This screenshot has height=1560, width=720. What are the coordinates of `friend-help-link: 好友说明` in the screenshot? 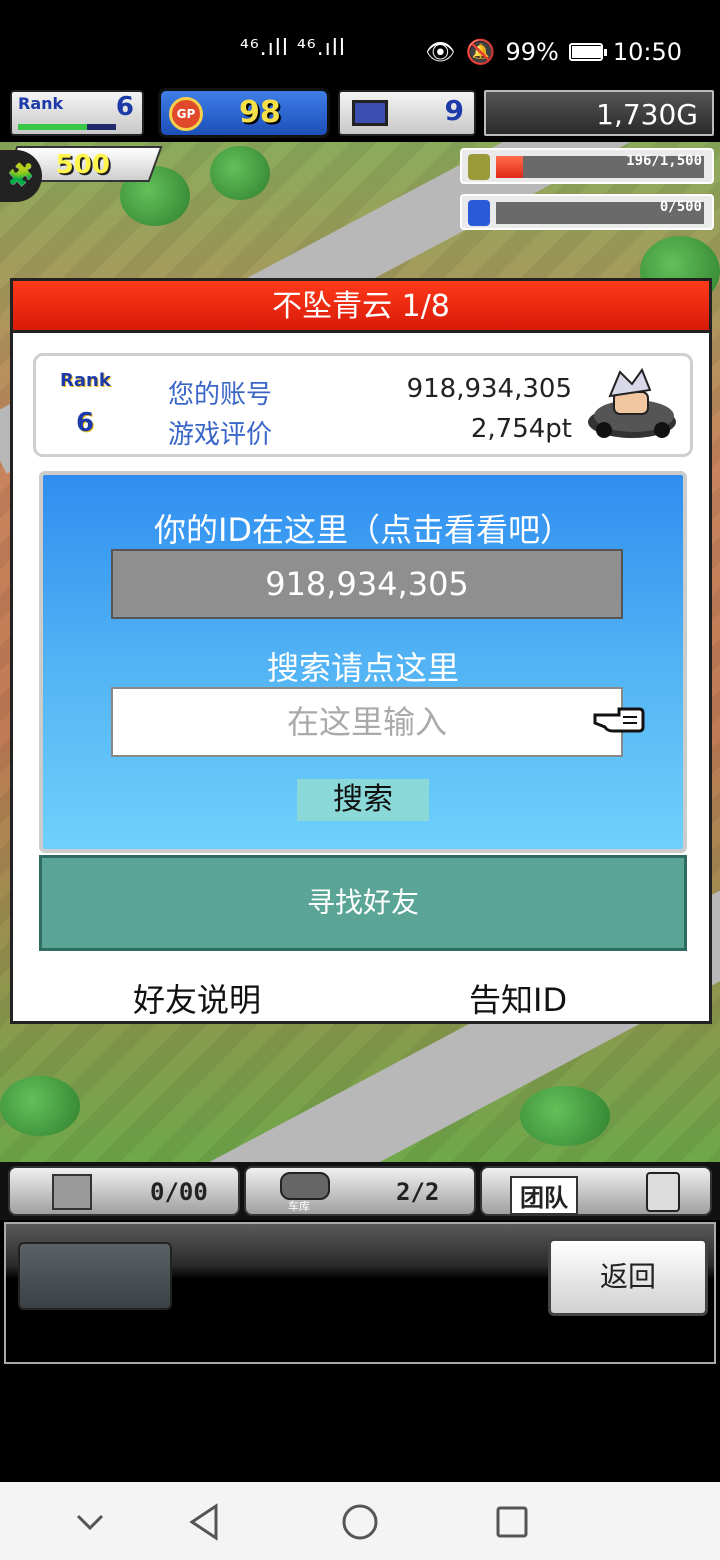 It's located at (197, 998).